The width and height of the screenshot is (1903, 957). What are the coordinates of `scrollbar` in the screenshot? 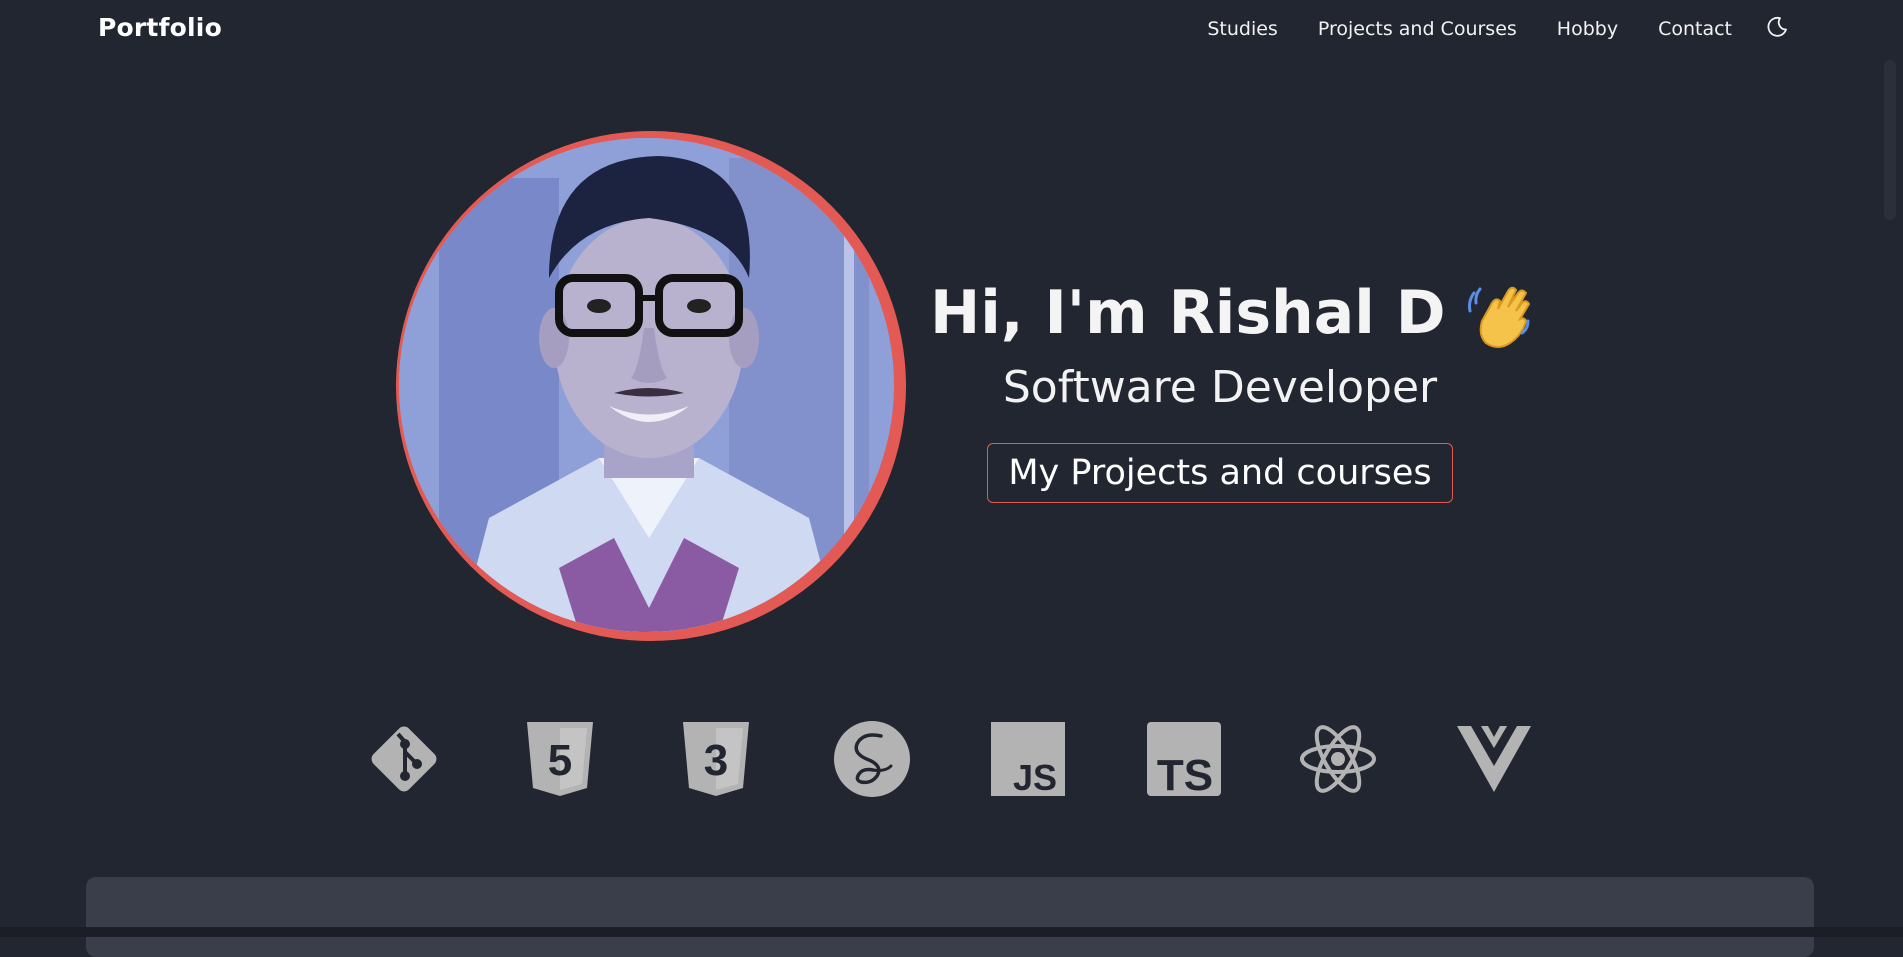 It's located at (1890, 140).